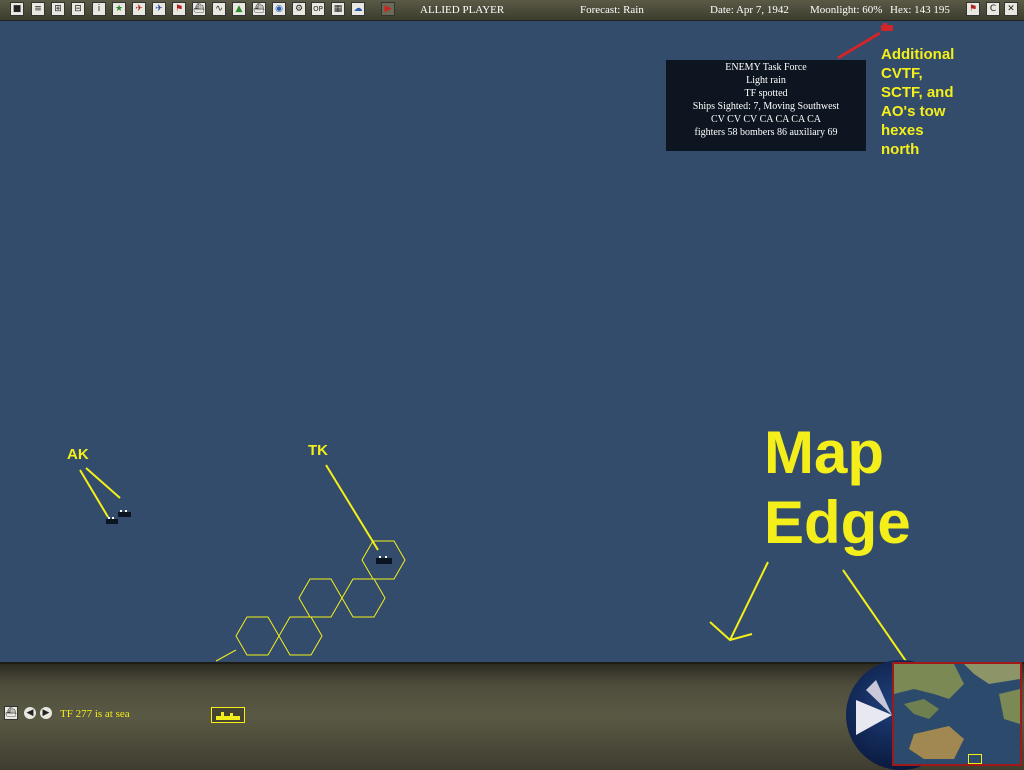  Describe the element at coordinates (38, 9) in the screenshot. I see `report-icon: ≡` at that location.